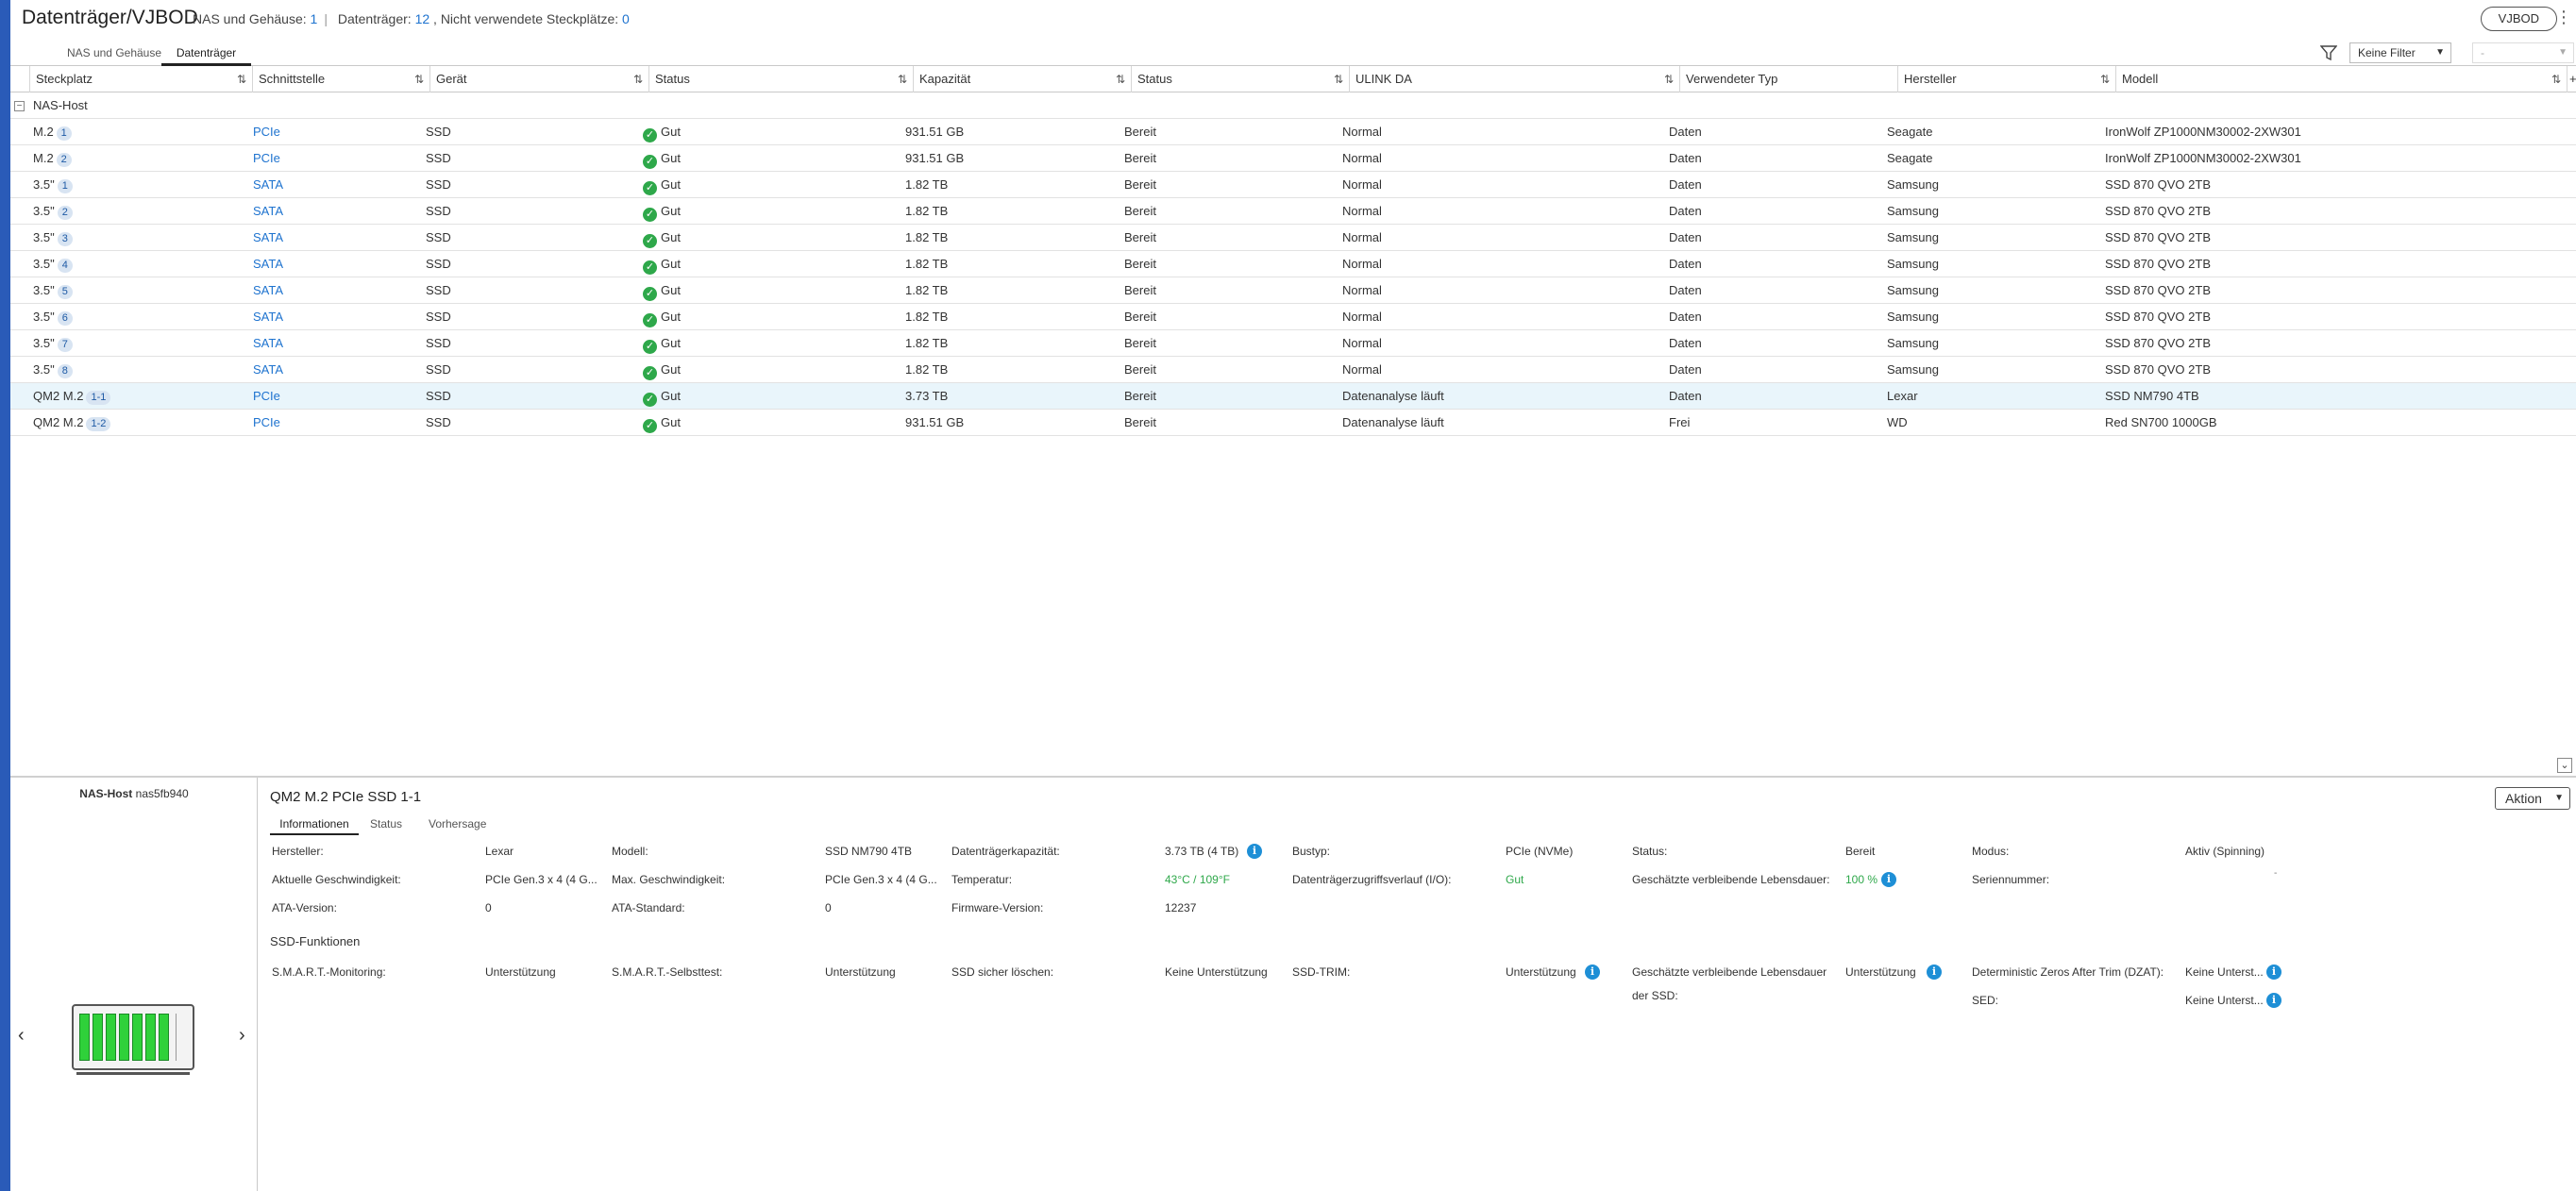 Image resolution: width=2576 pixels, height=1191 pixels. I want to click on tab-information: Informationen, so click(314, 826).